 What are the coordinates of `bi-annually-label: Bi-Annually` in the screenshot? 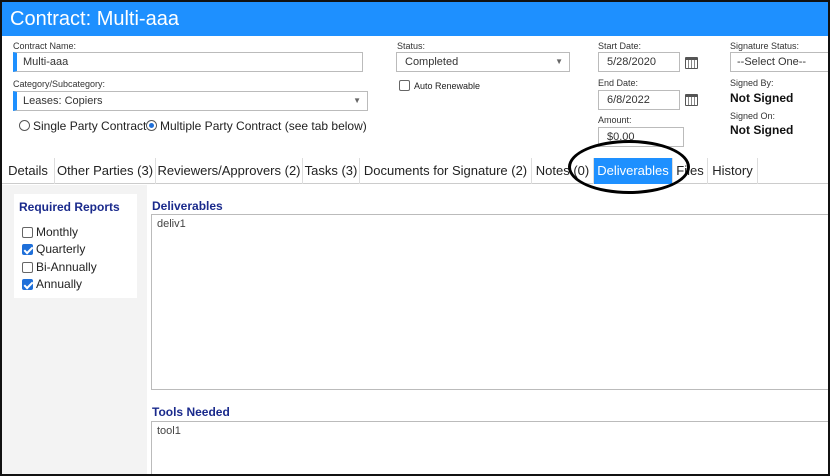 It's located at (66, 267).